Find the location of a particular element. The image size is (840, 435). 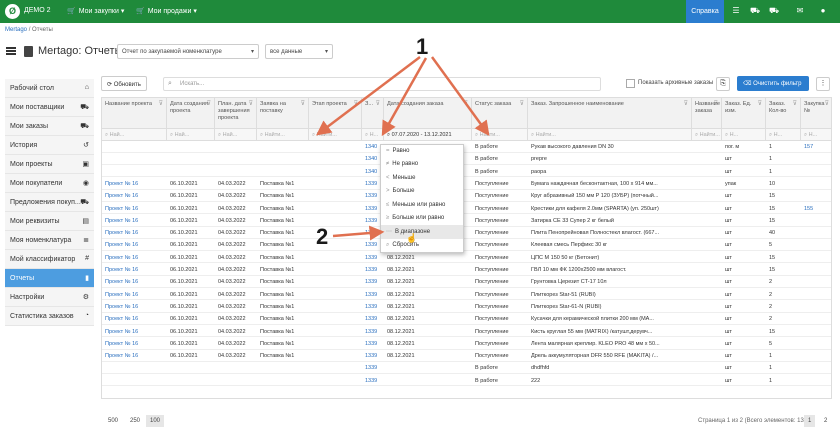

sidebar-item: Рабочий стол ⌂ is located at coordinates (49, 88).